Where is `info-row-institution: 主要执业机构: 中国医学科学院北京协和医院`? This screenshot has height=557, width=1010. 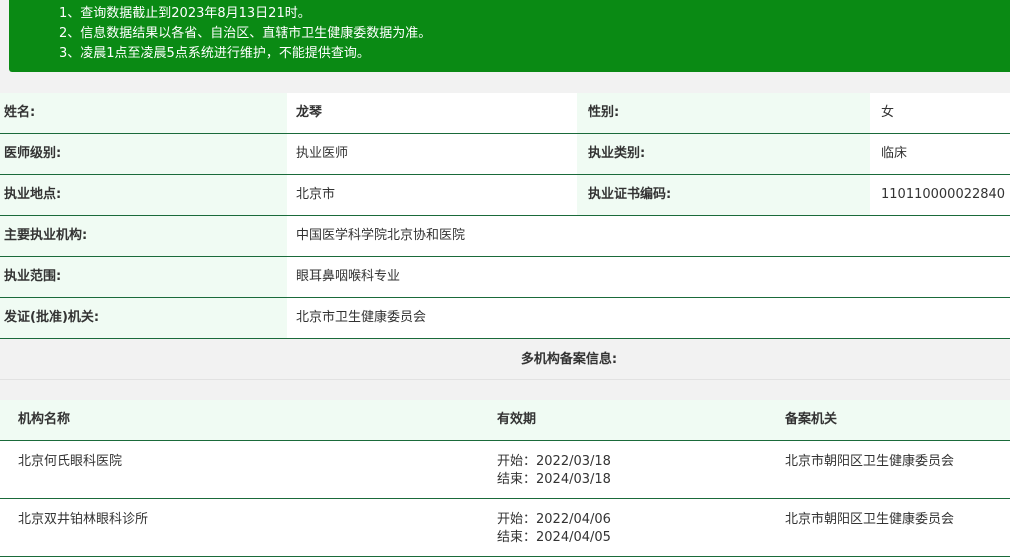
info-row-institution: 主要执业机构: 中国医学科学院北京协和医院 is located at coordinates (505, 236).